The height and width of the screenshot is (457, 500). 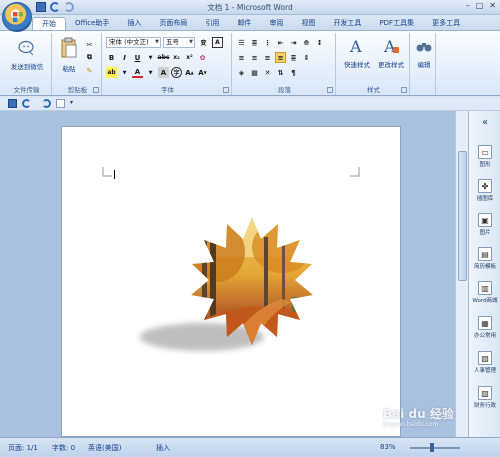 What do you see at coordinates (12, 103) in the screenshot?
I see `save-icon` at bounding box center [12, 103].